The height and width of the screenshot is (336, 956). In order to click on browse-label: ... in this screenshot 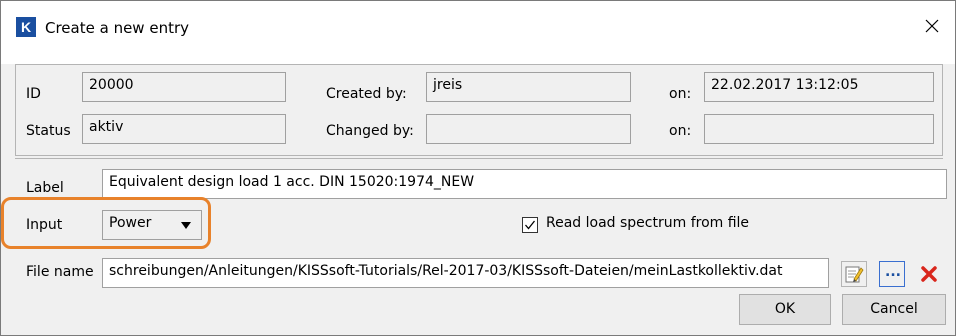, I will do `click(893, 272)`.